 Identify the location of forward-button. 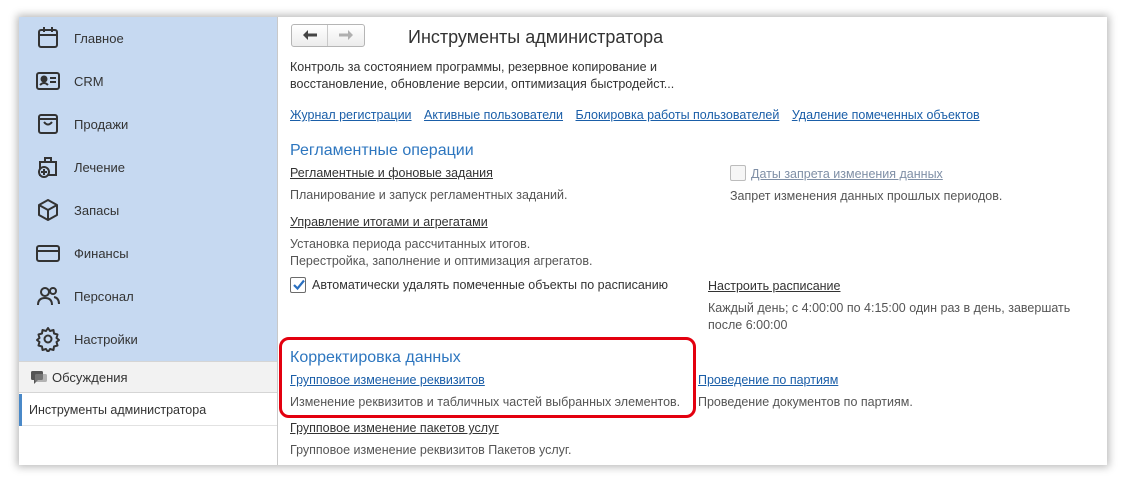
(346, 35).